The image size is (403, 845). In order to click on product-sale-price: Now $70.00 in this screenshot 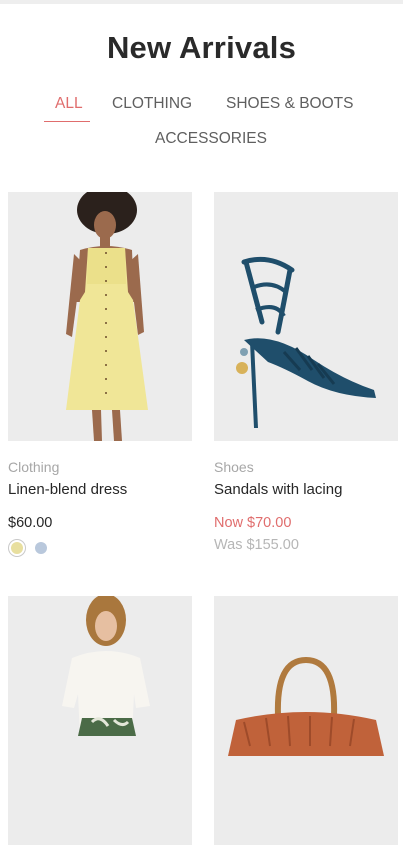, I will do `click(253, 523)`.